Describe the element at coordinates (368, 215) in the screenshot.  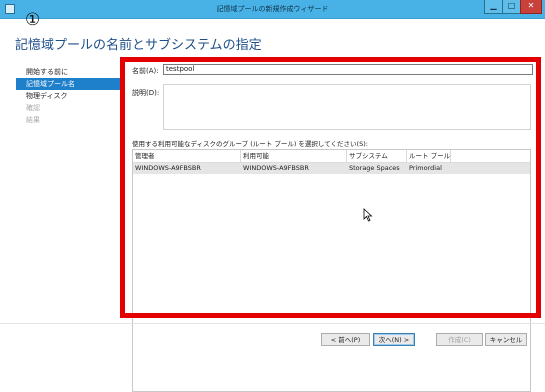
I see `mouse-cursor-icon` at that location.